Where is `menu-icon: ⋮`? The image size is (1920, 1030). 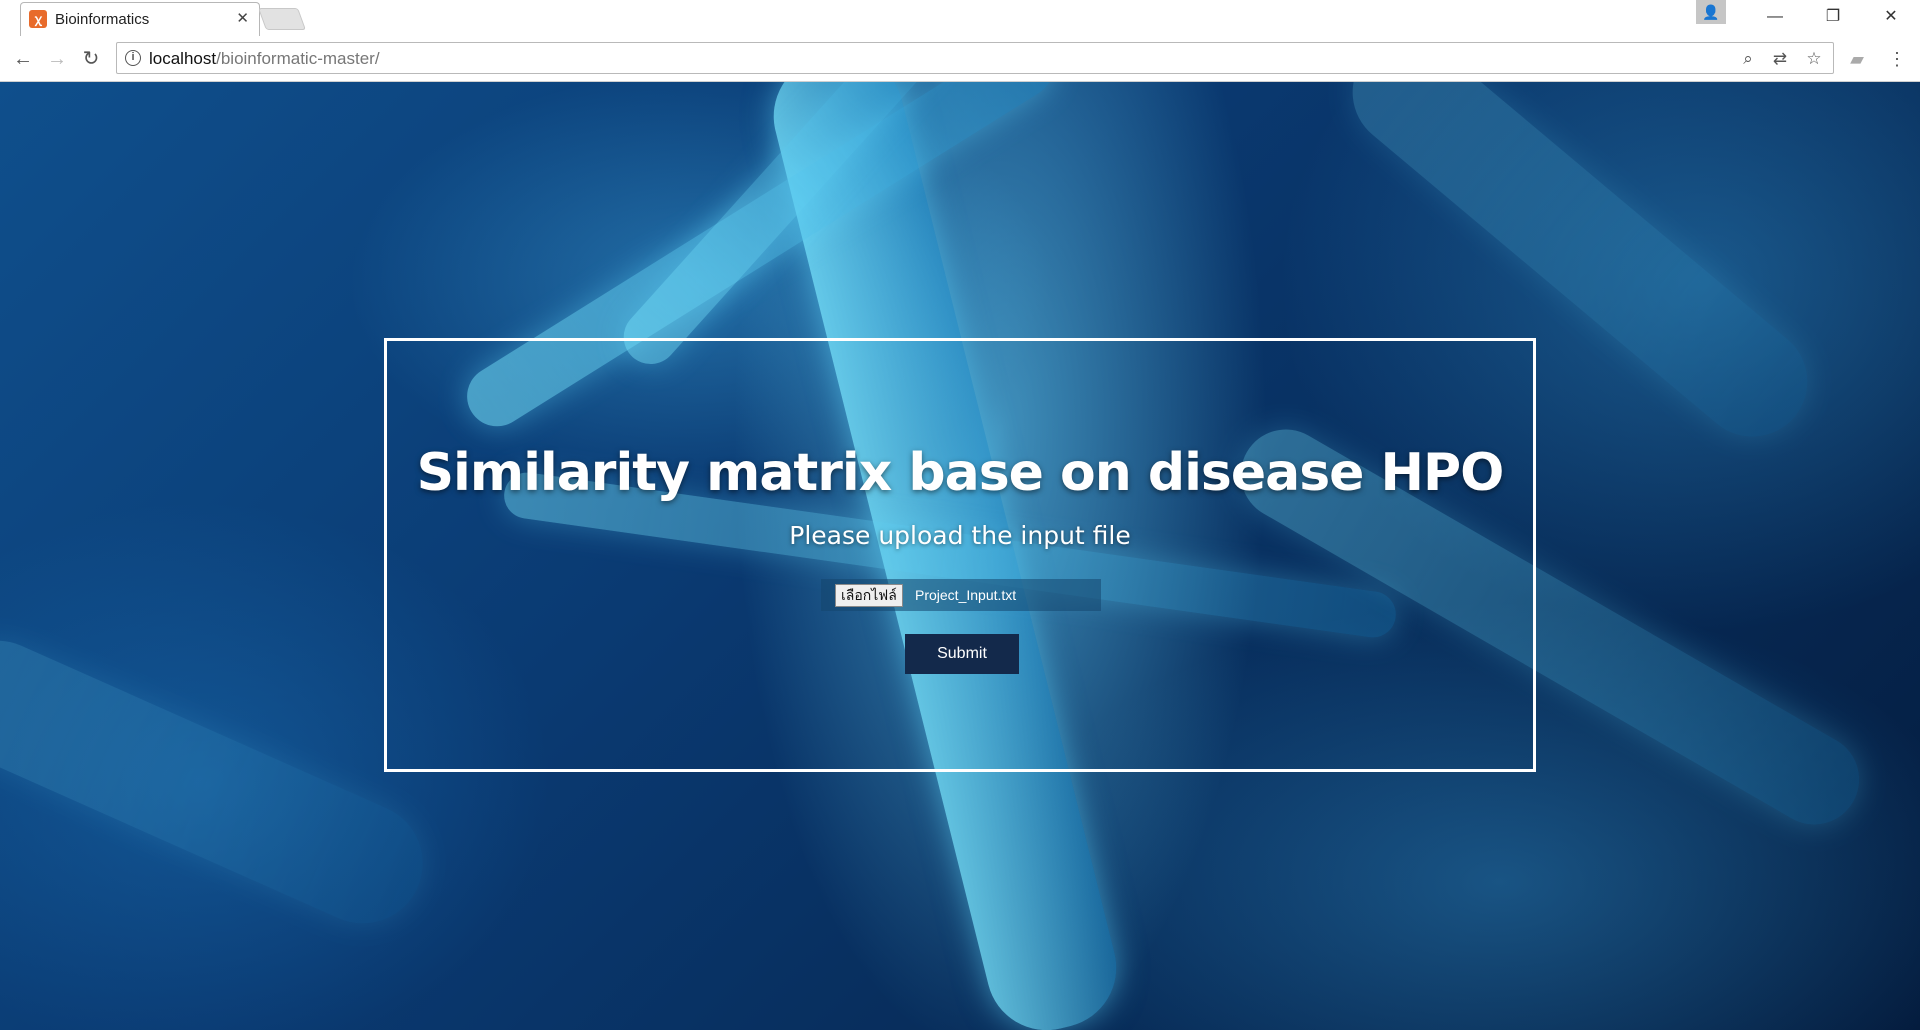
menu-icon: ⋮ is located at coordinates (1897, 59).